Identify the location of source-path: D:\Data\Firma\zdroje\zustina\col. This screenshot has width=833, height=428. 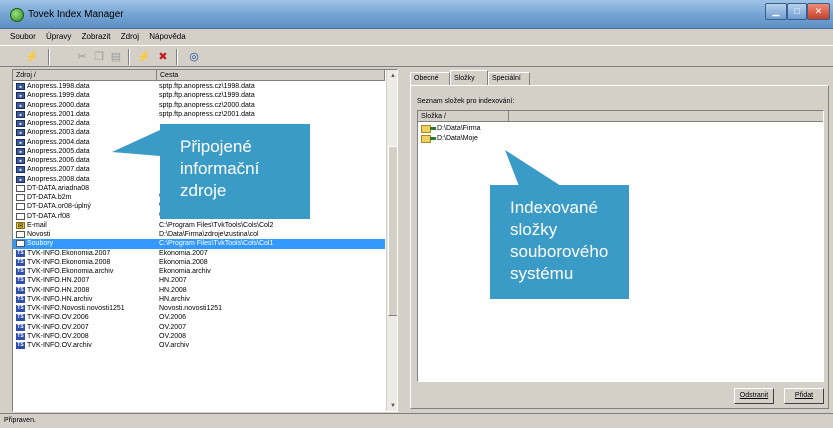
(209, 234).